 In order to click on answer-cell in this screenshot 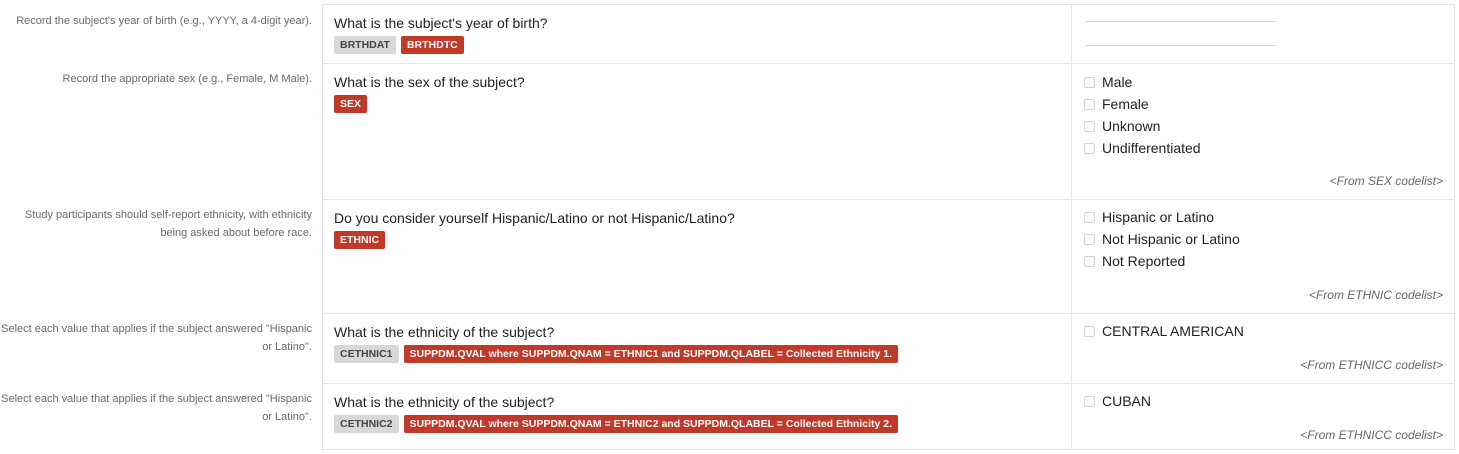, I will do `click(1263, 33)`.